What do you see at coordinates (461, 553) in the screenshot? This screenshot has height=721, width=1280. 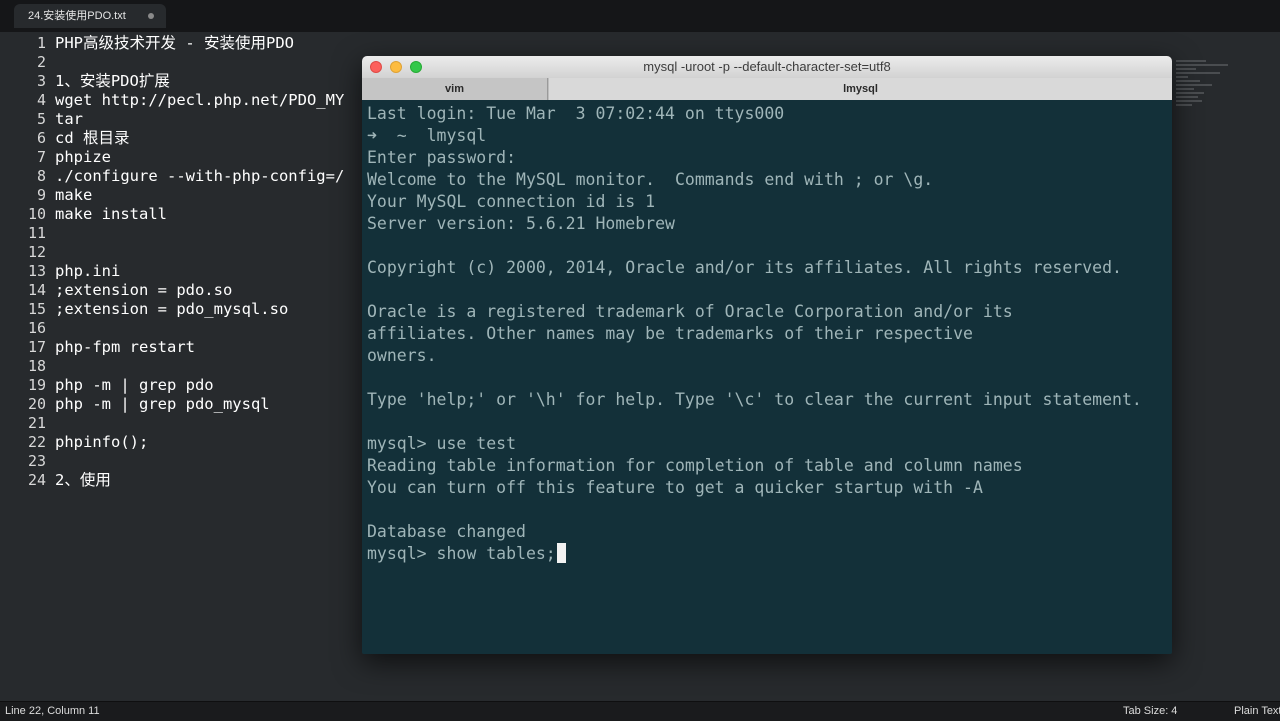 I see `prompt-text: mysql> show tables;` at bounding box center [461, 553].